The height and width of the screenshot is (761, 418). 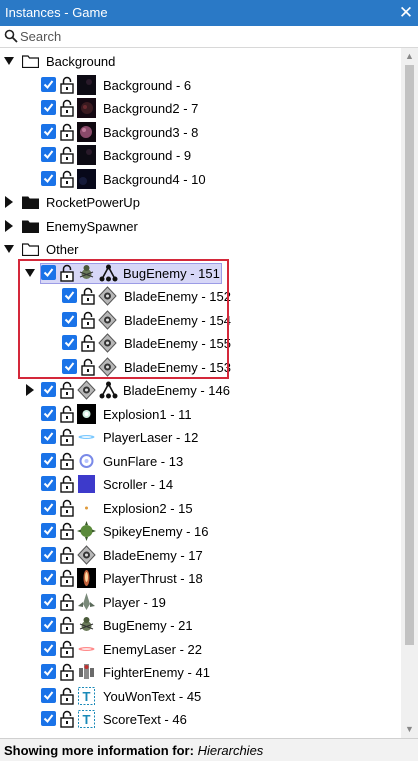 I want to click on scrollbar-thumb, so click(x=409, y=355).